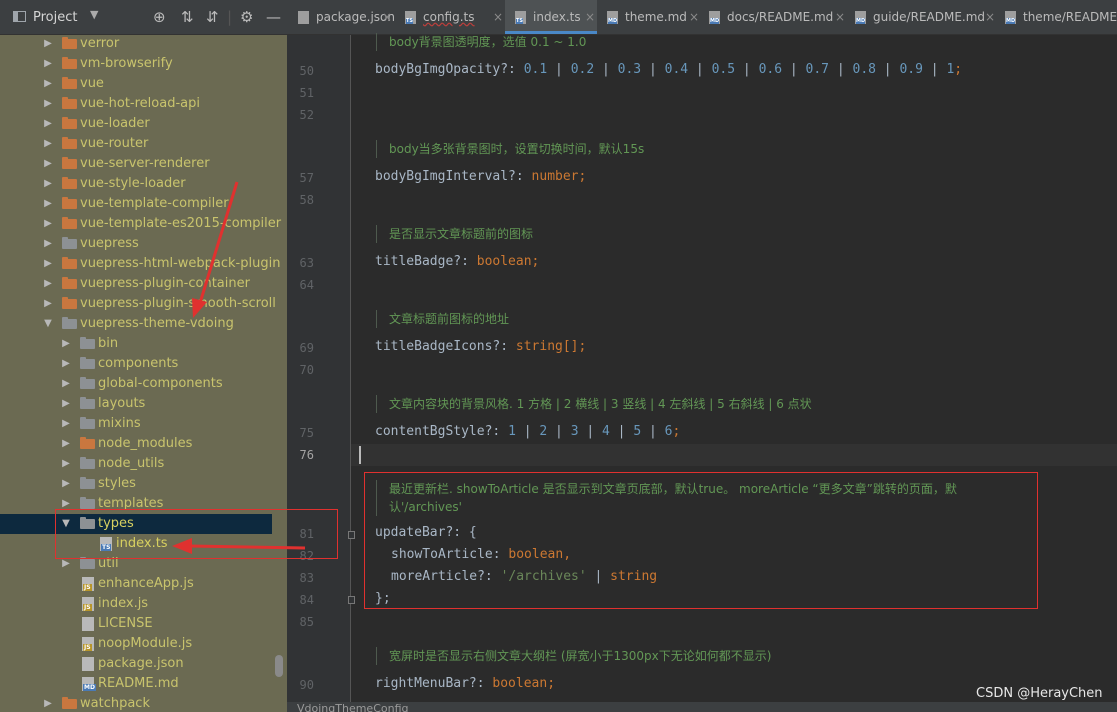 The height and width of the screenshot is (712, 1117). What do you see at coordinates (92, 83) in the screenshot?
I see `tree-item-label: vue` at bounding box center [92, 83].